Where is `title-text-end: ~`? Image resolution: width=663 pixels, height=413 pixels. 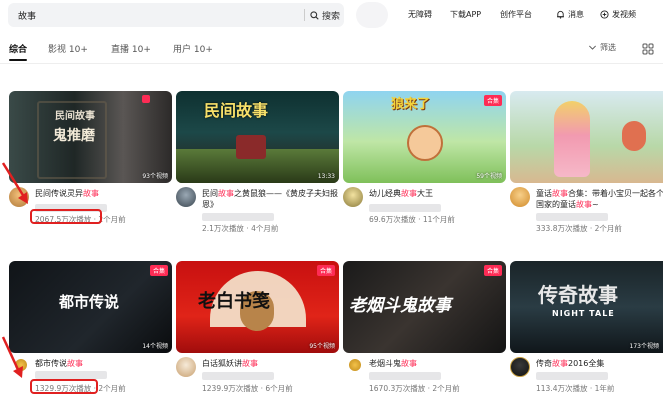
title-text-end: ~ is located at coordinates (595, 204).